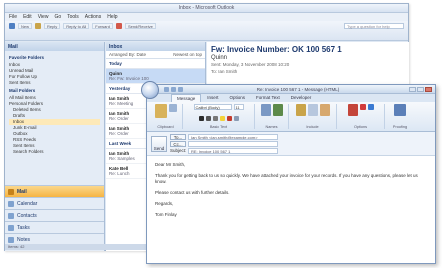  What do you see at coordinates (155, 76) in the screenshot?
I see `list-item: Quinn Re: Fw: Invoice 100` at bounding box center [155, 76].